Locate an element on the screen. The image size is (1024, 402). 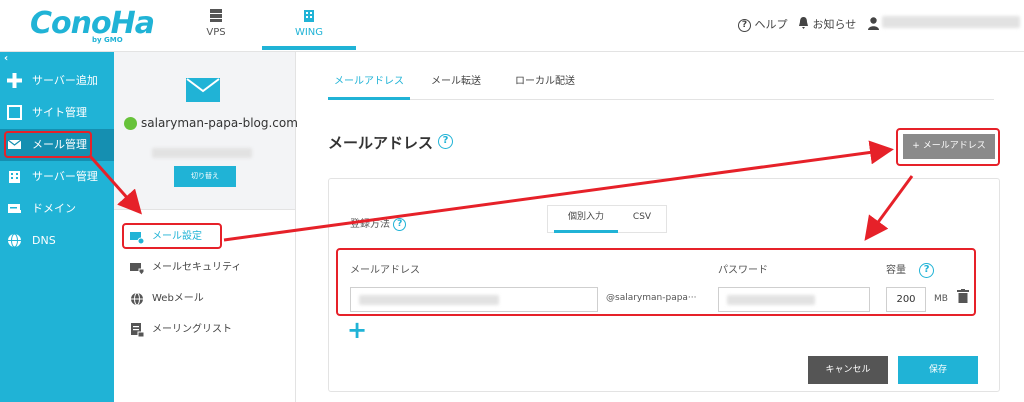
page-title: メールアドレス is located at coordinates (381, 143).